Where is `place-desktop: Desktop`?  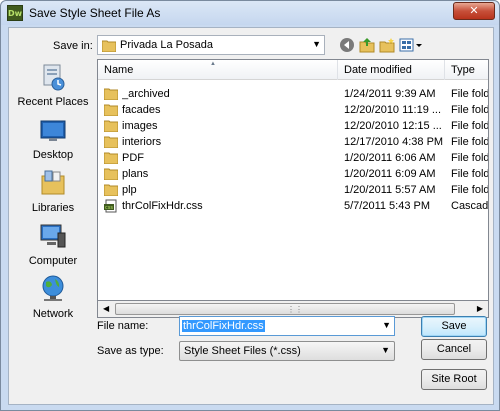
place-desktop: Desktop is located at coordinates (53, 141).